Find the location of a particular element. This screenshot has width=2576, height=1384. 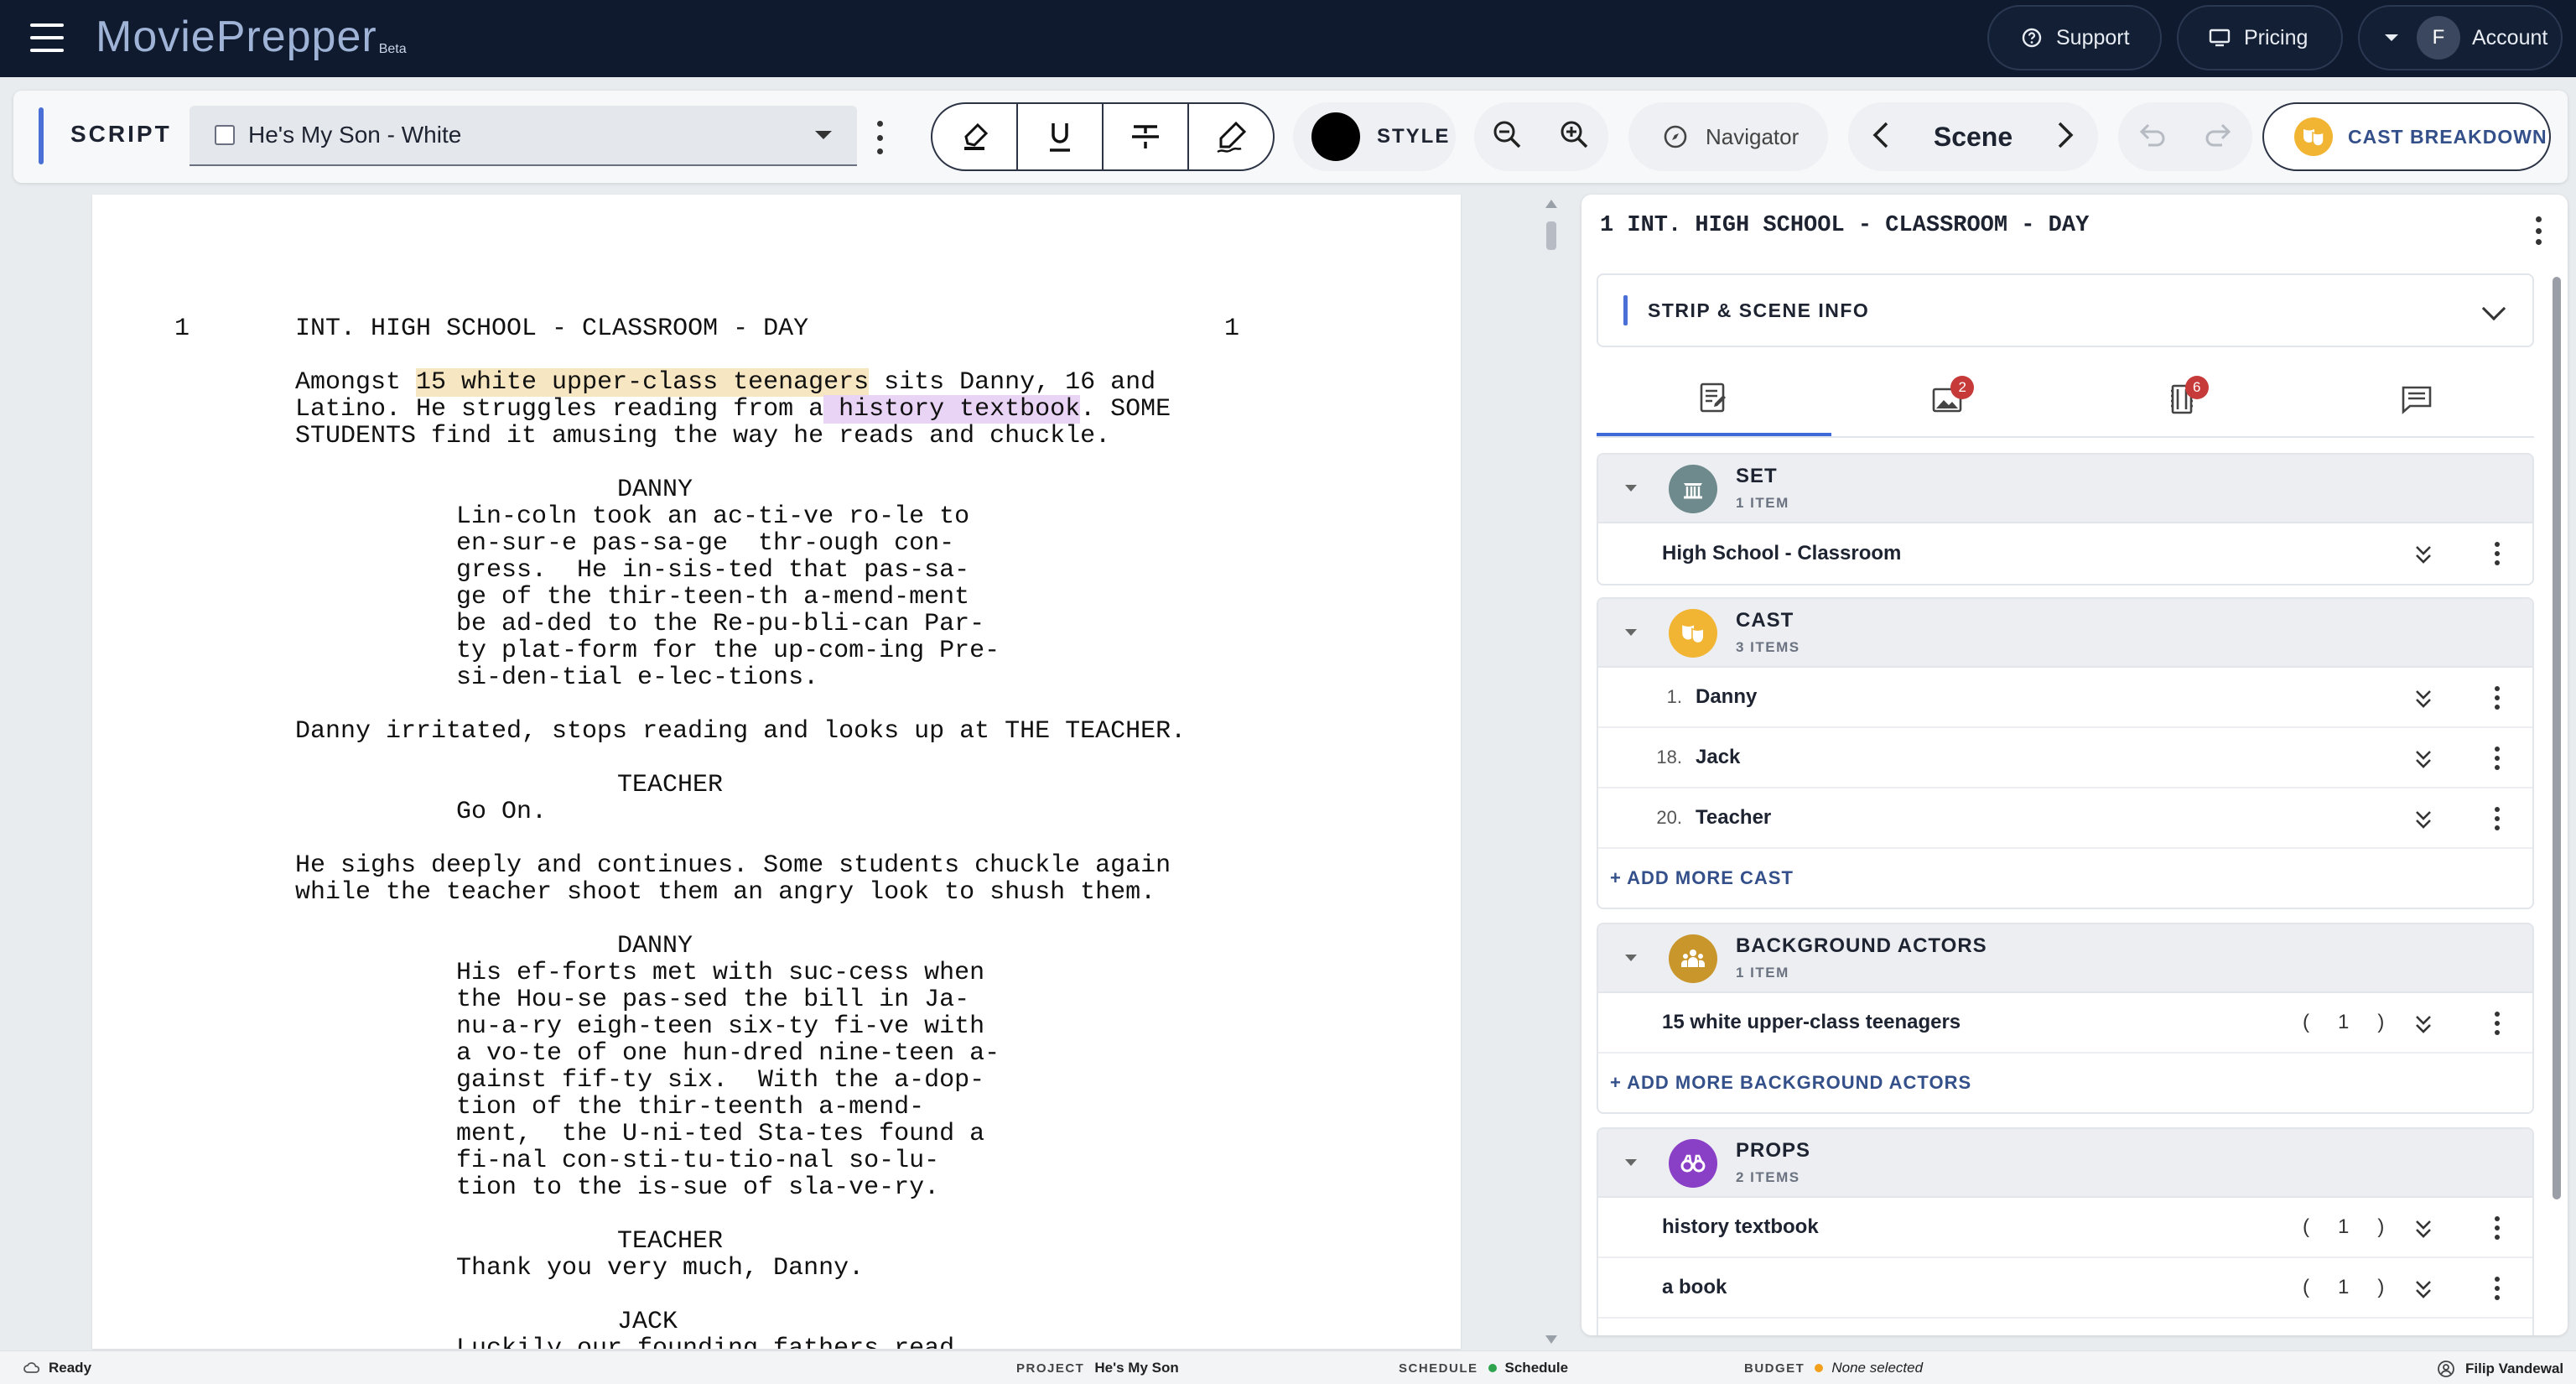

navigator-button: Navigator is located at coordinates (1728, 136).